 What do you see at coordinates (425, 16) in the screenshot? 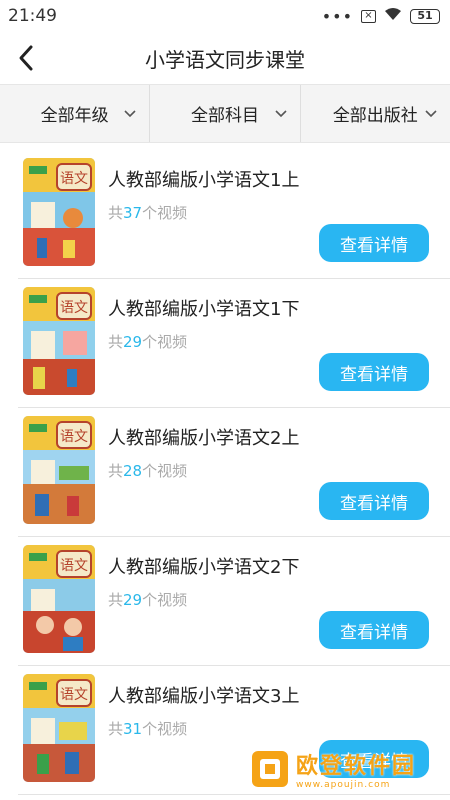
I see `battery-icon: 51` at bounding box center [425, 16].